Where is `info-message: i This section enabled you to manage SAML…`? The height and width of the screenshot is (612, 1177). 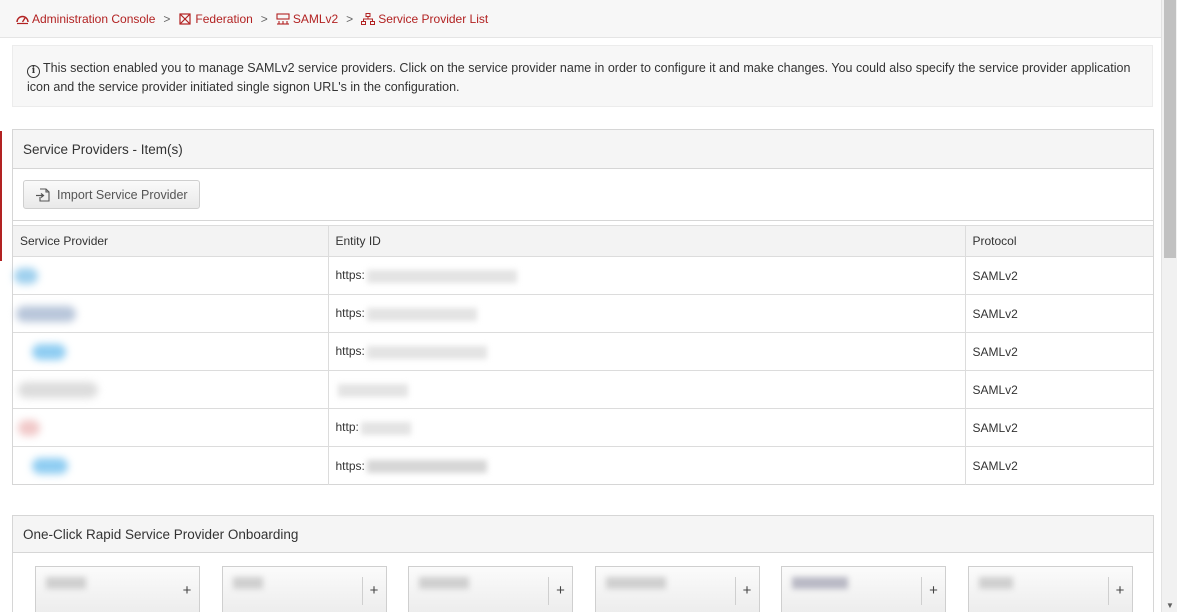
info-message: i This section enabled you to manage SAML… is located at coordinates (582, 76).